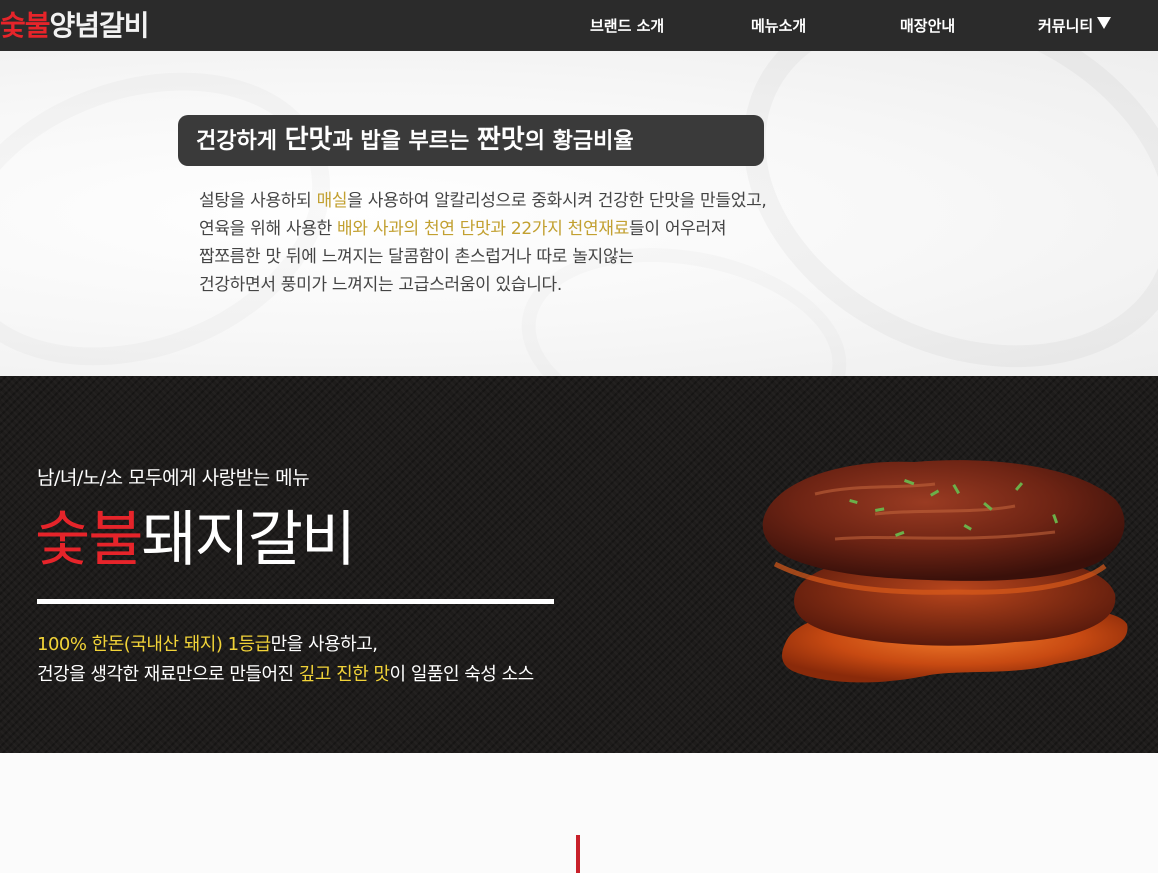  I want to click on next-section, so click(579, 813).